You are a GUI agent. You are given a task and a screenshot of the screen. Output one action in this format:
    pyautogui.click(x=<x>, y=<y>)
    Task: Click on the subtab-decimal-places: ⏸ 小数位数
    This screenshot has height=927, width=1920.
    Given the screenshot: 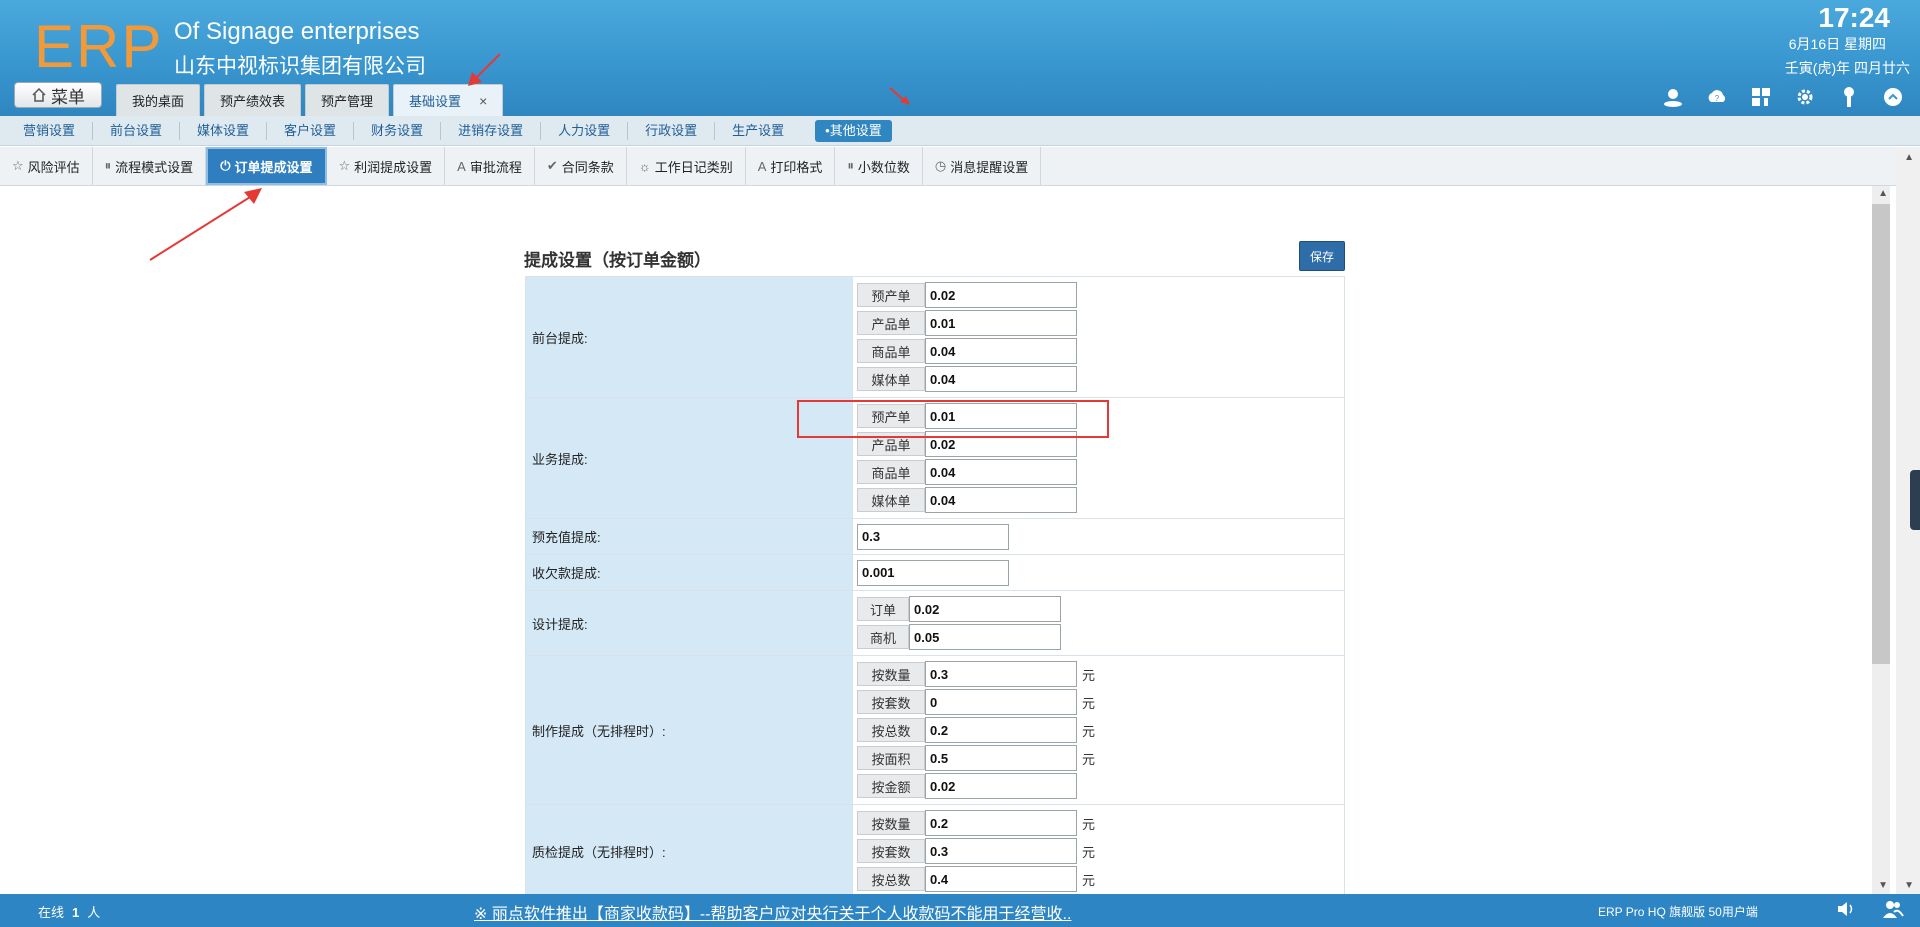 What is the action you would take?
    pyautogui.click(x=879, y=166)
    